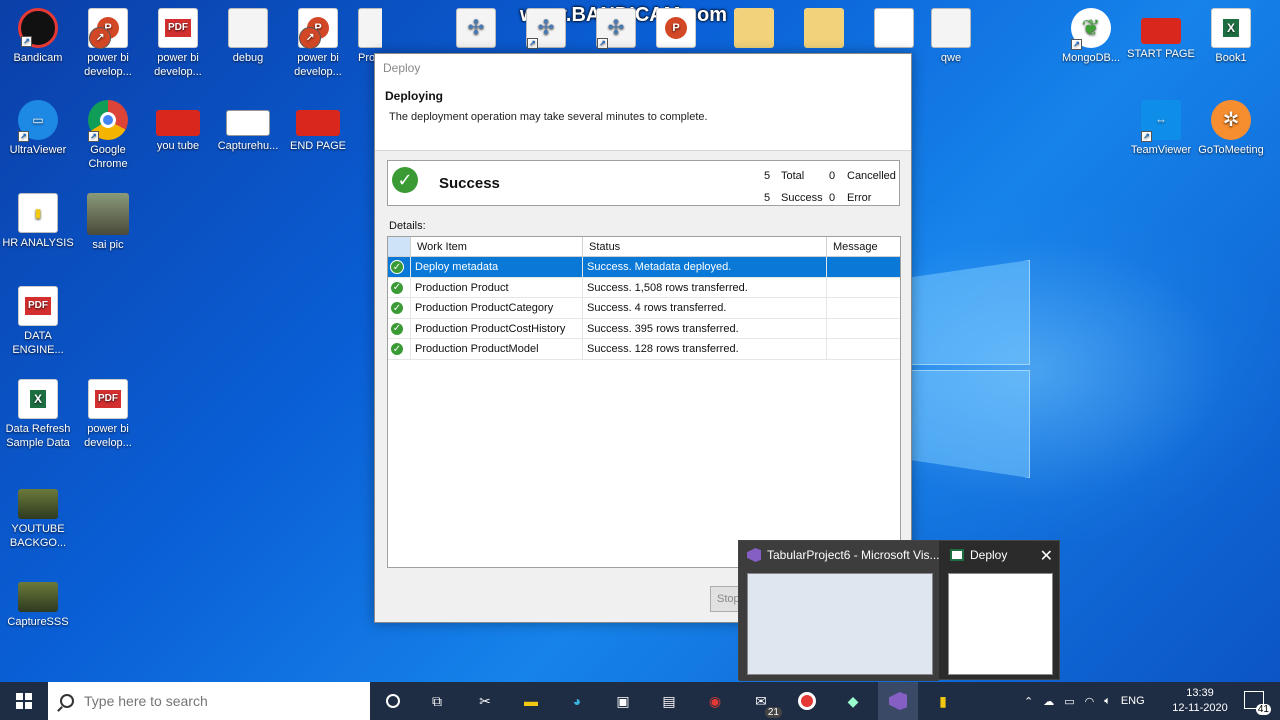 The width and height of the screenshot is (1280, 720). Describe the element at coordinates (577, 701) in the screenshot. I see `edge-icon: ◕` at that location.